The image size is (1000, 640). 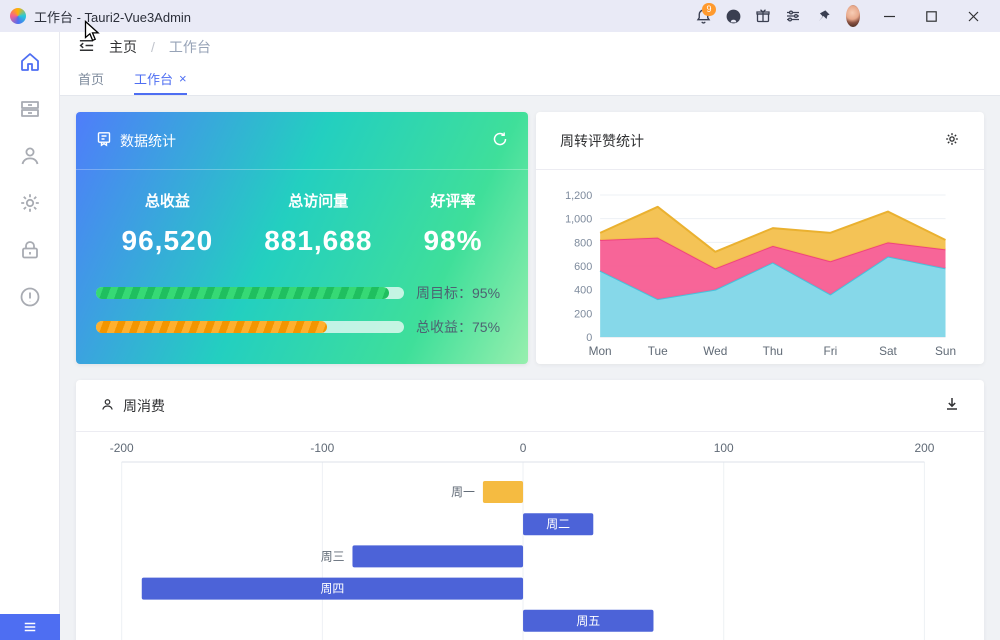 What do you see at coordinates (104, 140) in the screenshot?
I see `stats-badge-icon` at bounding box center [104, 140].